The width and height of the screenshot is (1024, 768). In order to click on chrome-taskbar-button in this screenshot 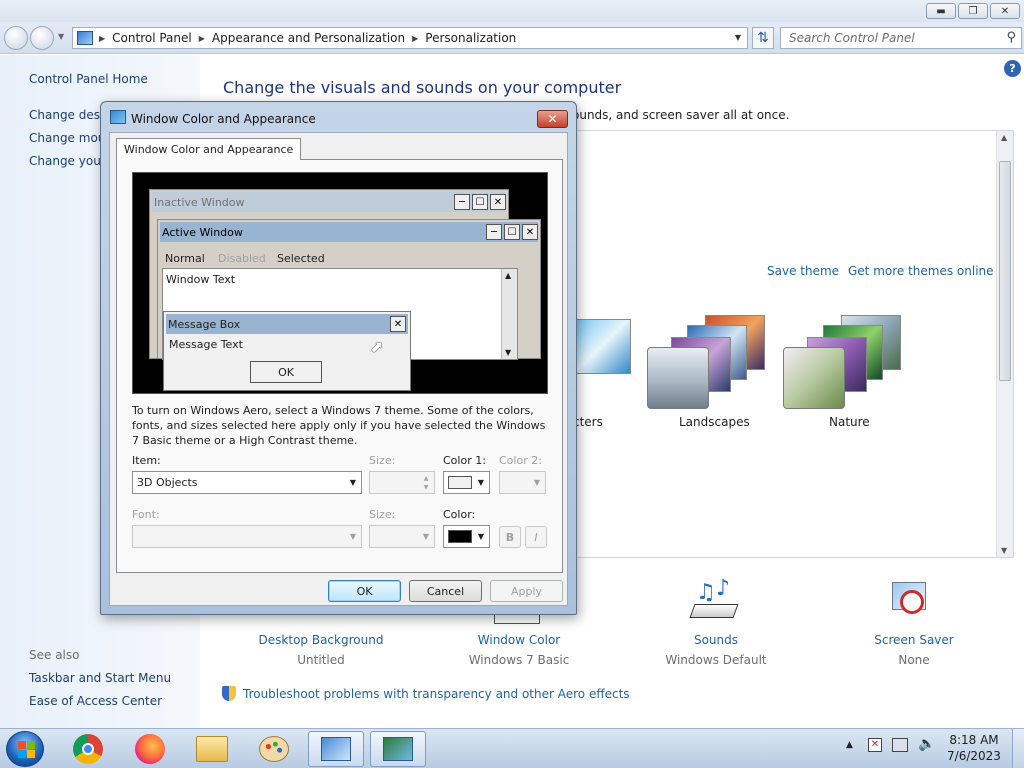, I will do `click(88, 749)`.